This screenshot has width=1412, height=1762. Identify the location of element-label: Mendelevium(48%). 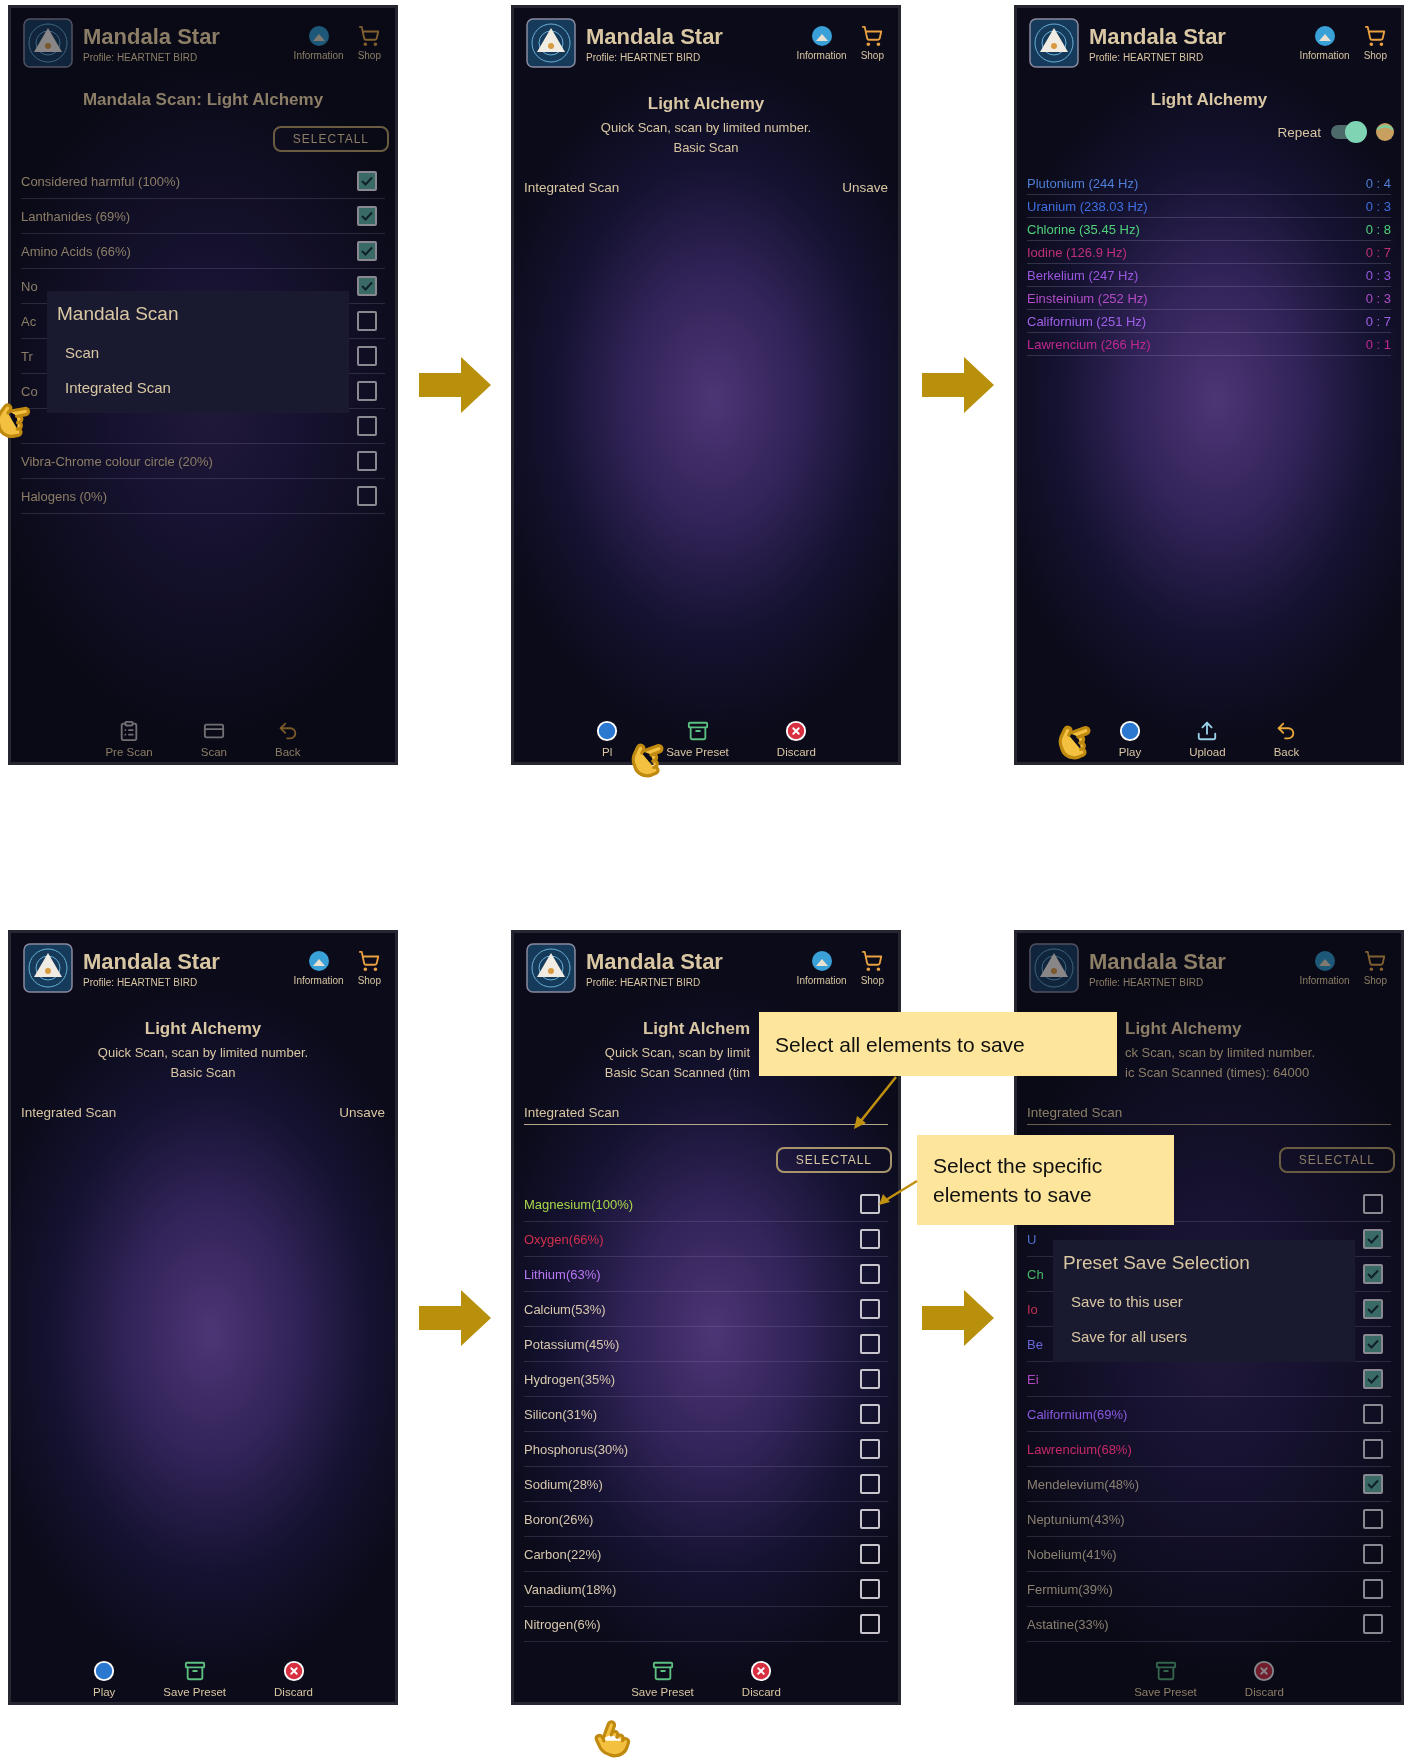
(1083, 1484).